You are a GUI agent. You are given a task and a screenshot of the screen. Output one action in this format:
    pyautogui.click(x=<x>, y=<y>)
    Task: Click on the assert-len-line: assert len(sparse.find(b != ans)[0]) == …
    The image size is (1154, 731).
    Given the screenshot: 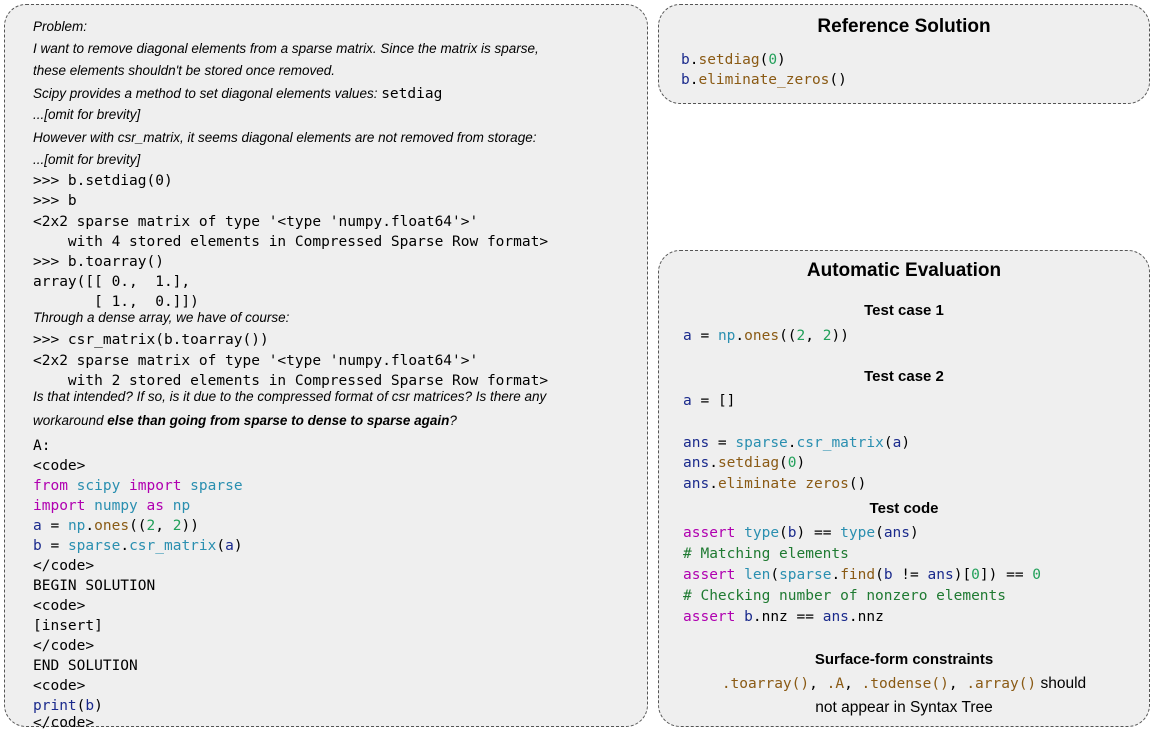 What is the action you would take?
    pyautogui.click(x=862, y=575)
    